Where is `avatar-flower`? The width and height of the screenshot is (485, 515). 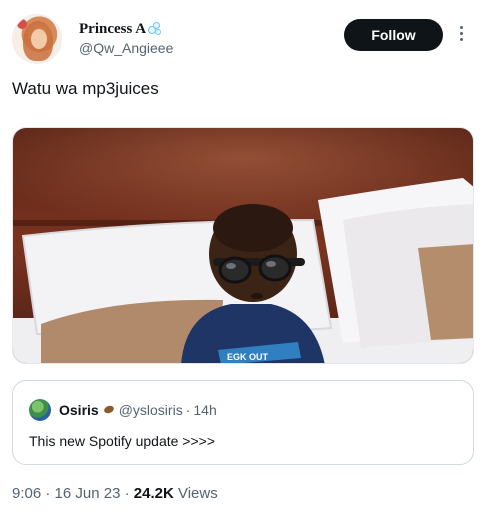 avatar-flower is located at coordinates (22, 24).